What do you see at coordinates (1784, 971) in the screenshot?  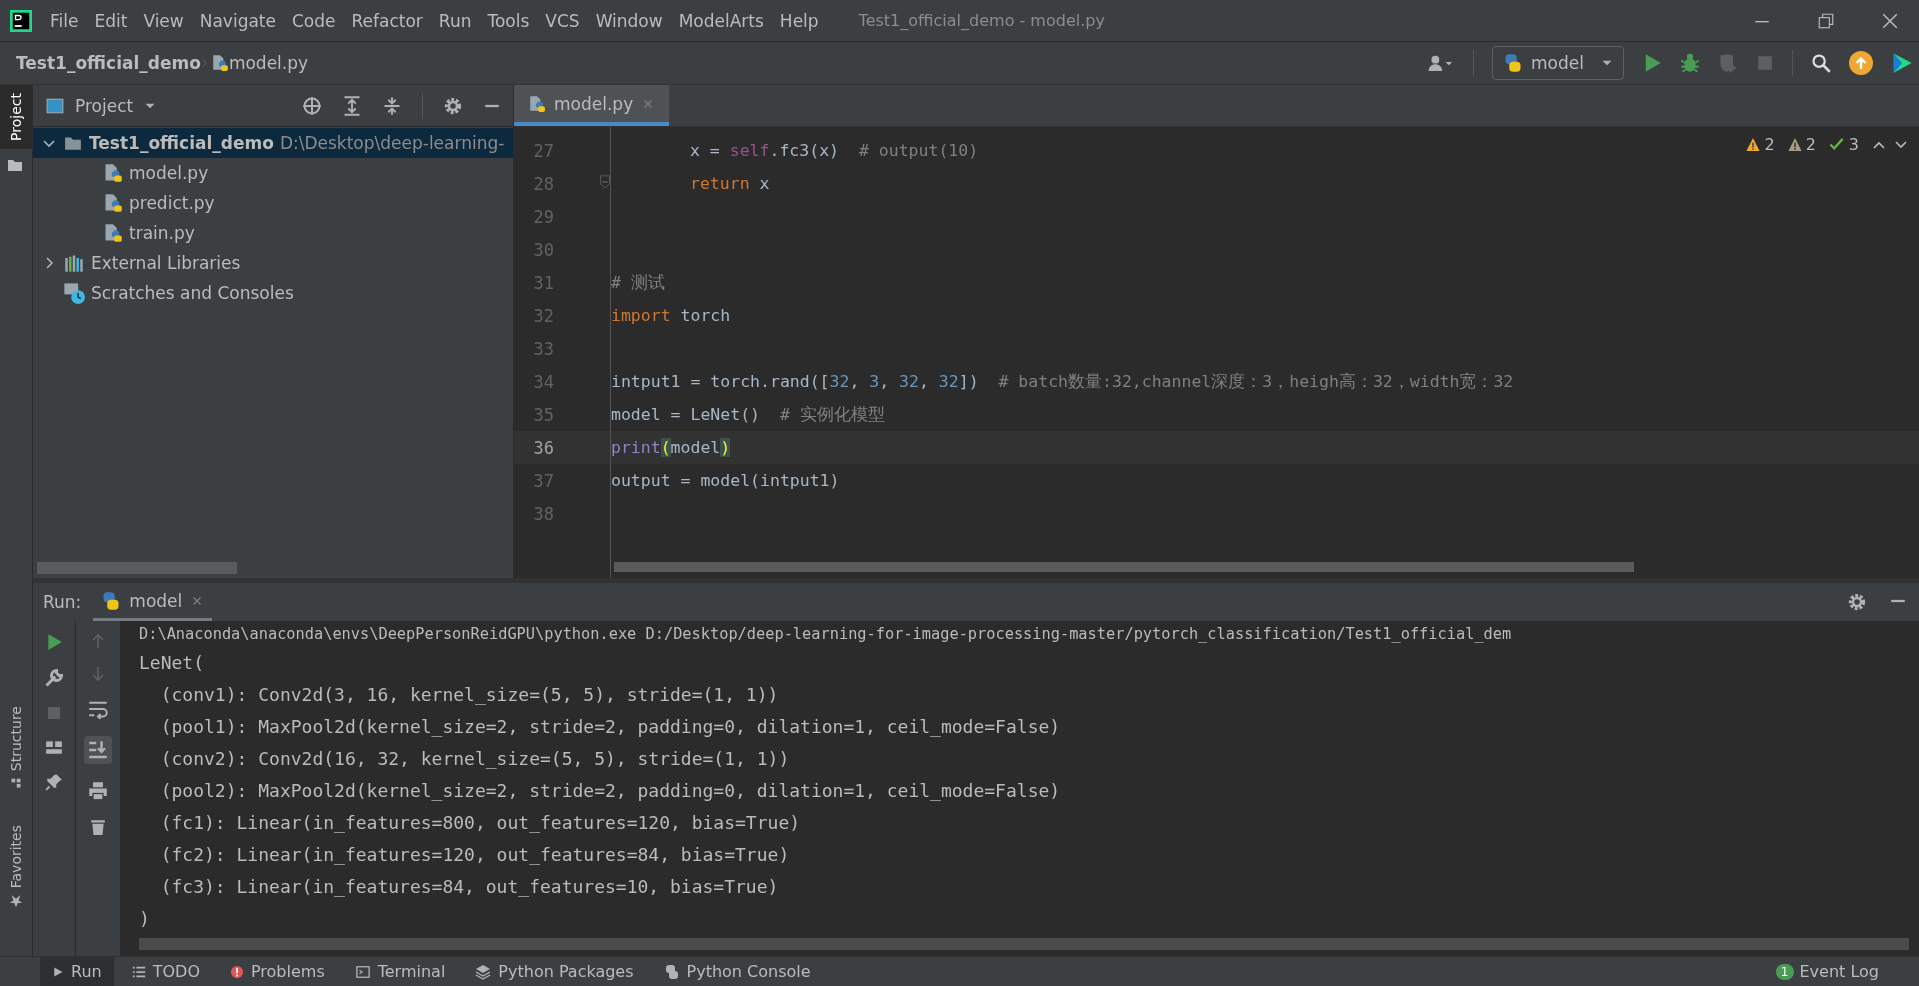 I see `notification-badge: 1` at bounding box center [1784, 971].